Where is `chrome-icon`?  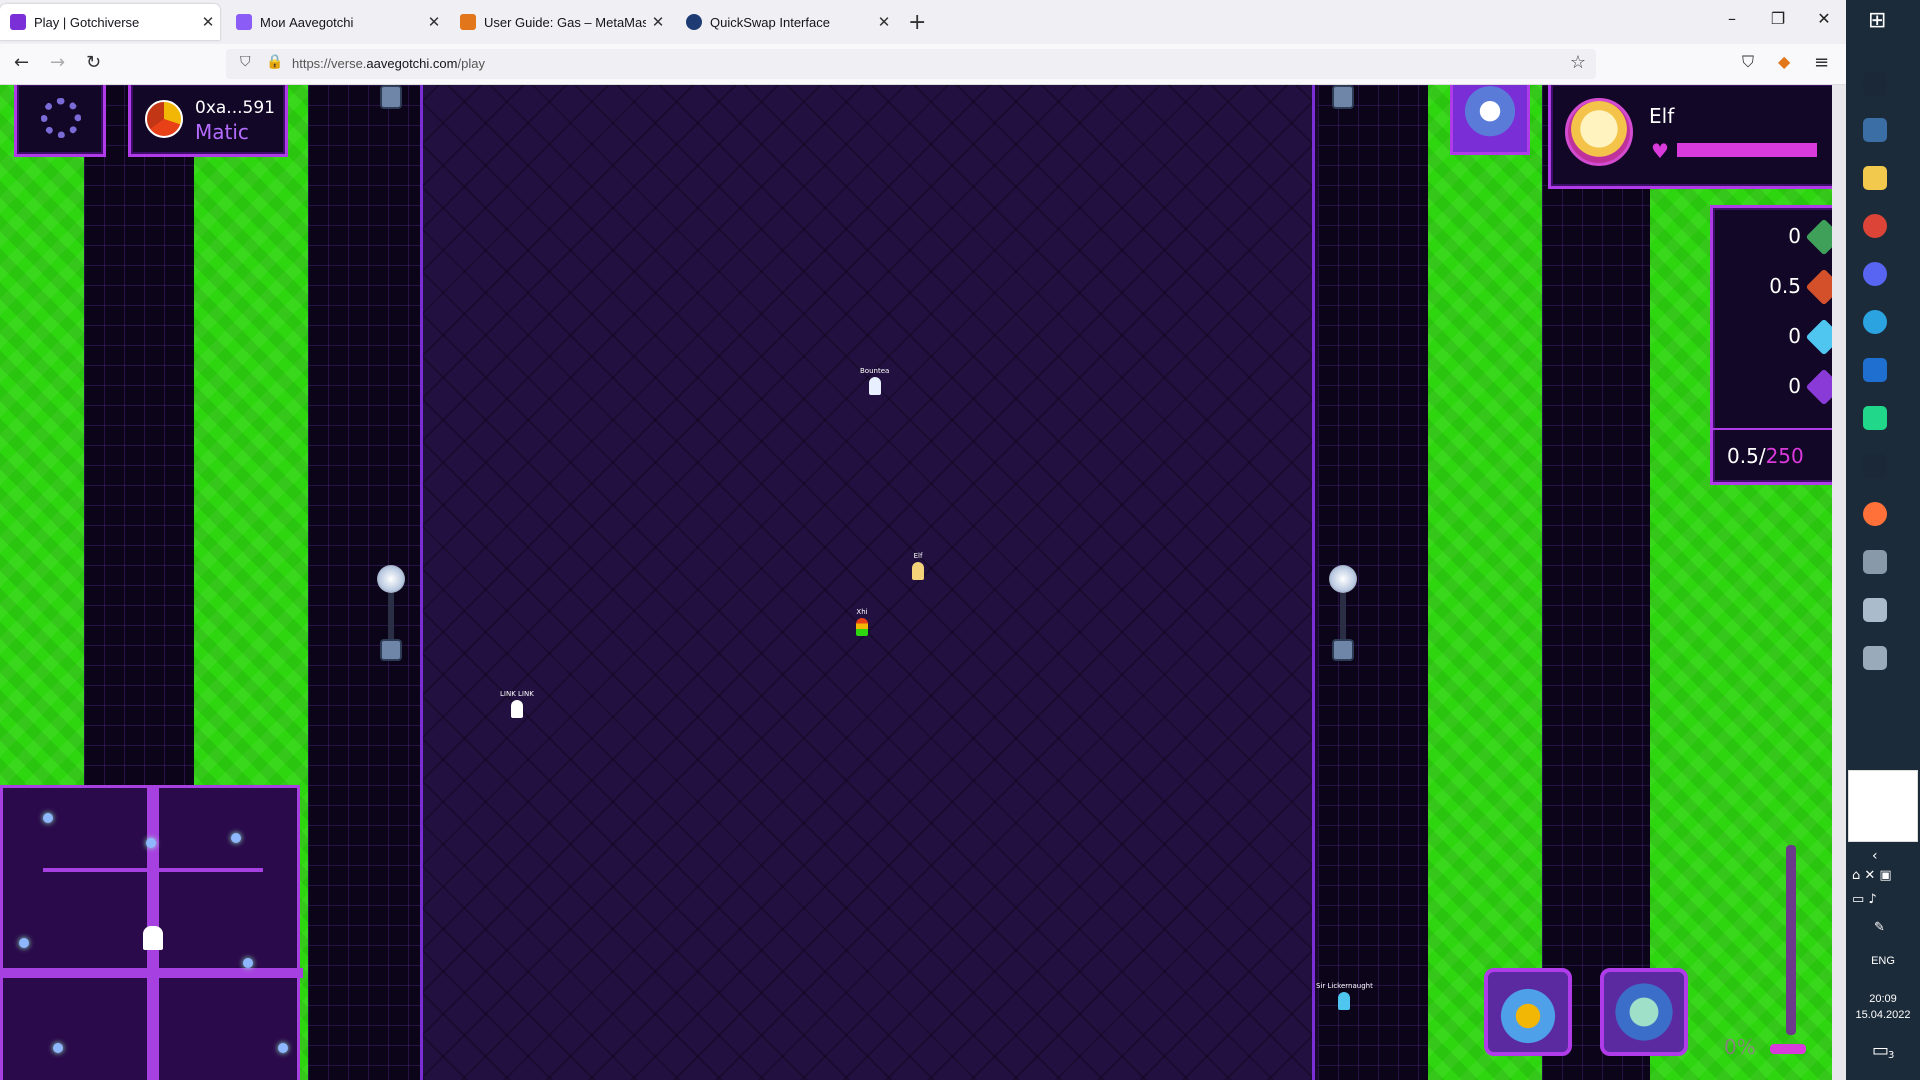 chrome-icon is located at coordinates (1875, 226).